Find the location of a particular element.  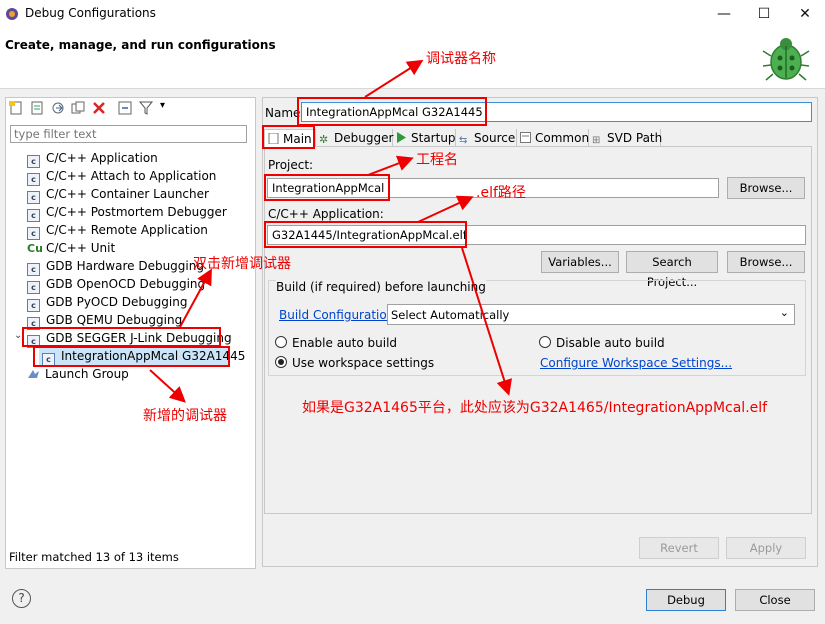

annotation-new-debugger: 新增的调试器 is located at coordinates (185, 416).